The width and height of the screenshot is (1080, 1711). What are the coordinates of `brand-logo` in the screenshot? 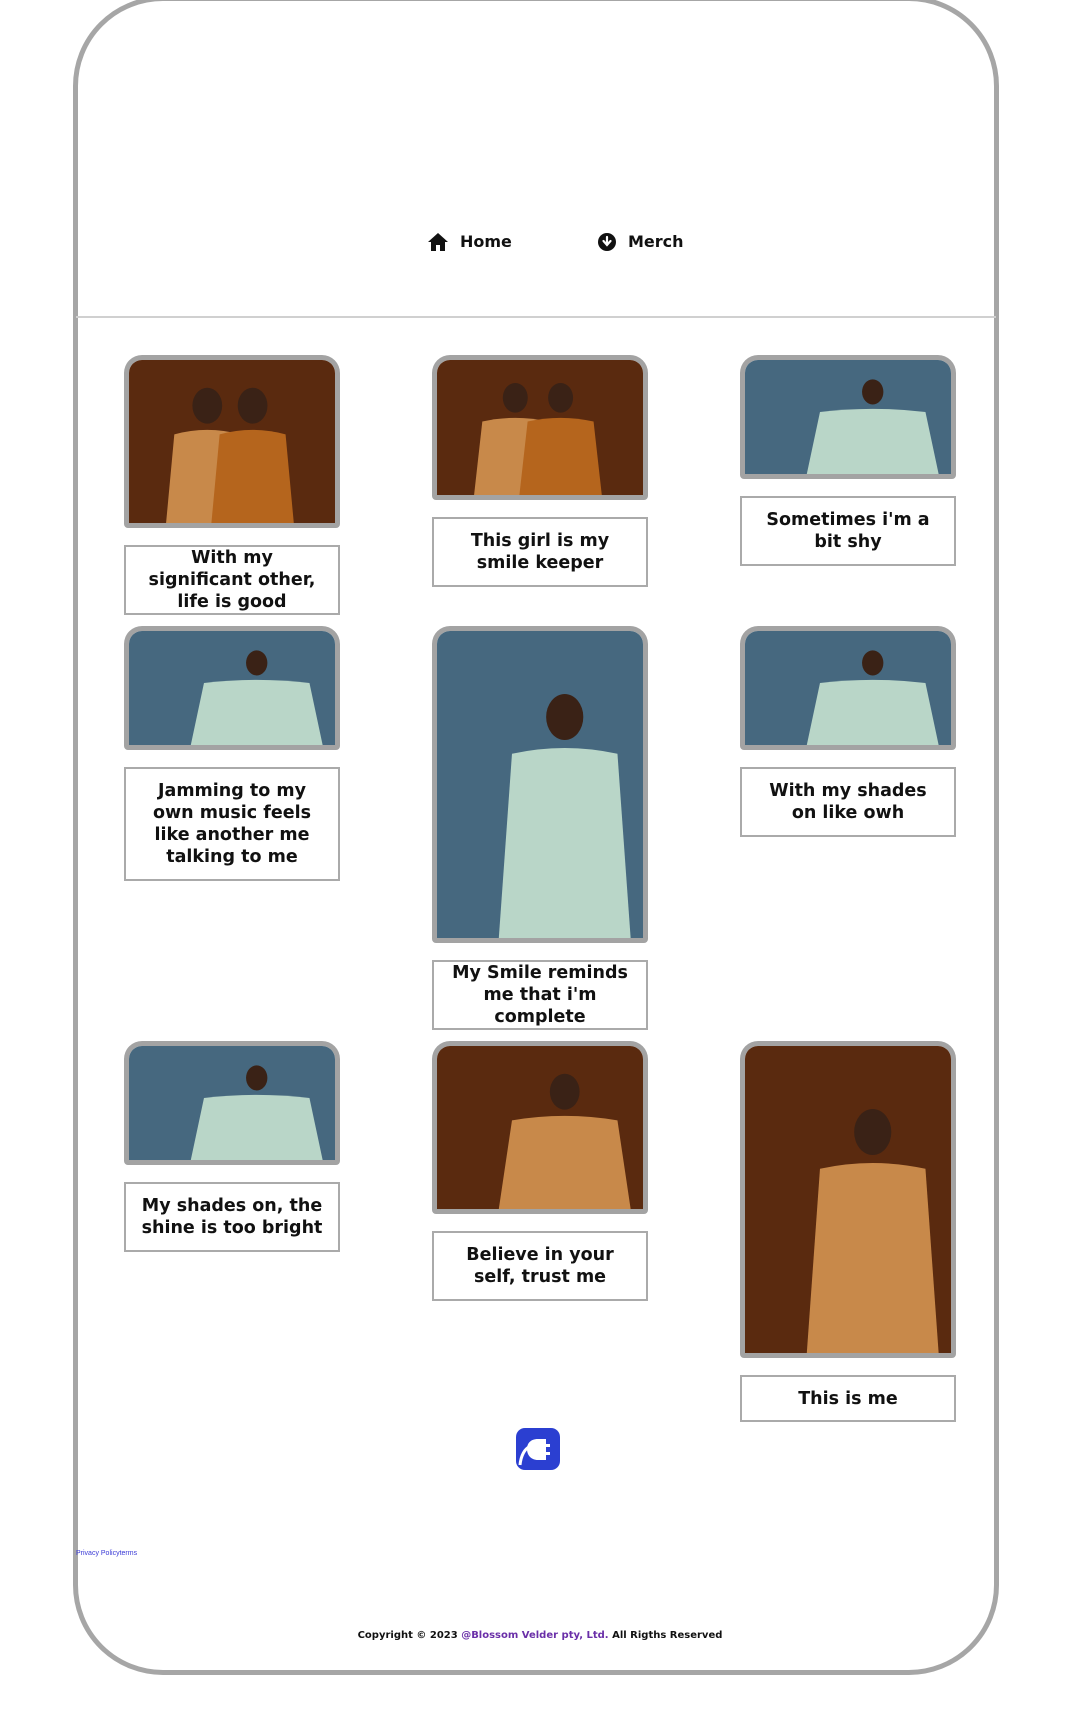 It's located at (538, 1449).